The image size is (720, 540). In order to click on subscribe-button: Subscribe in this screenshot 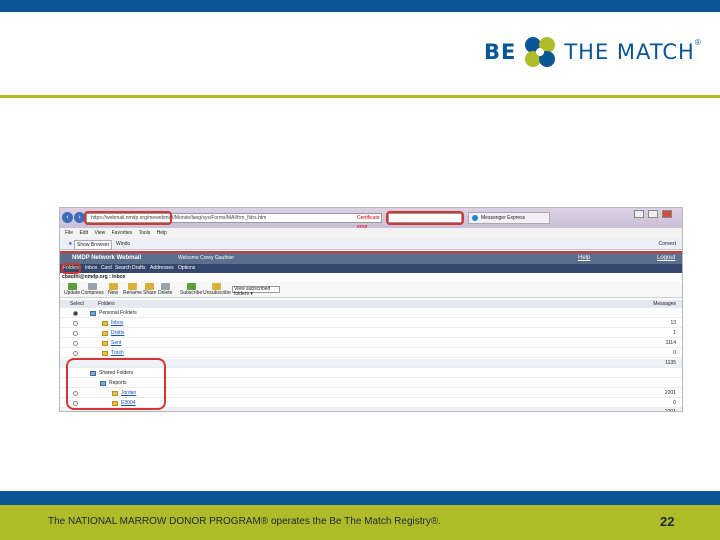, I will do `click(191, 289)`.